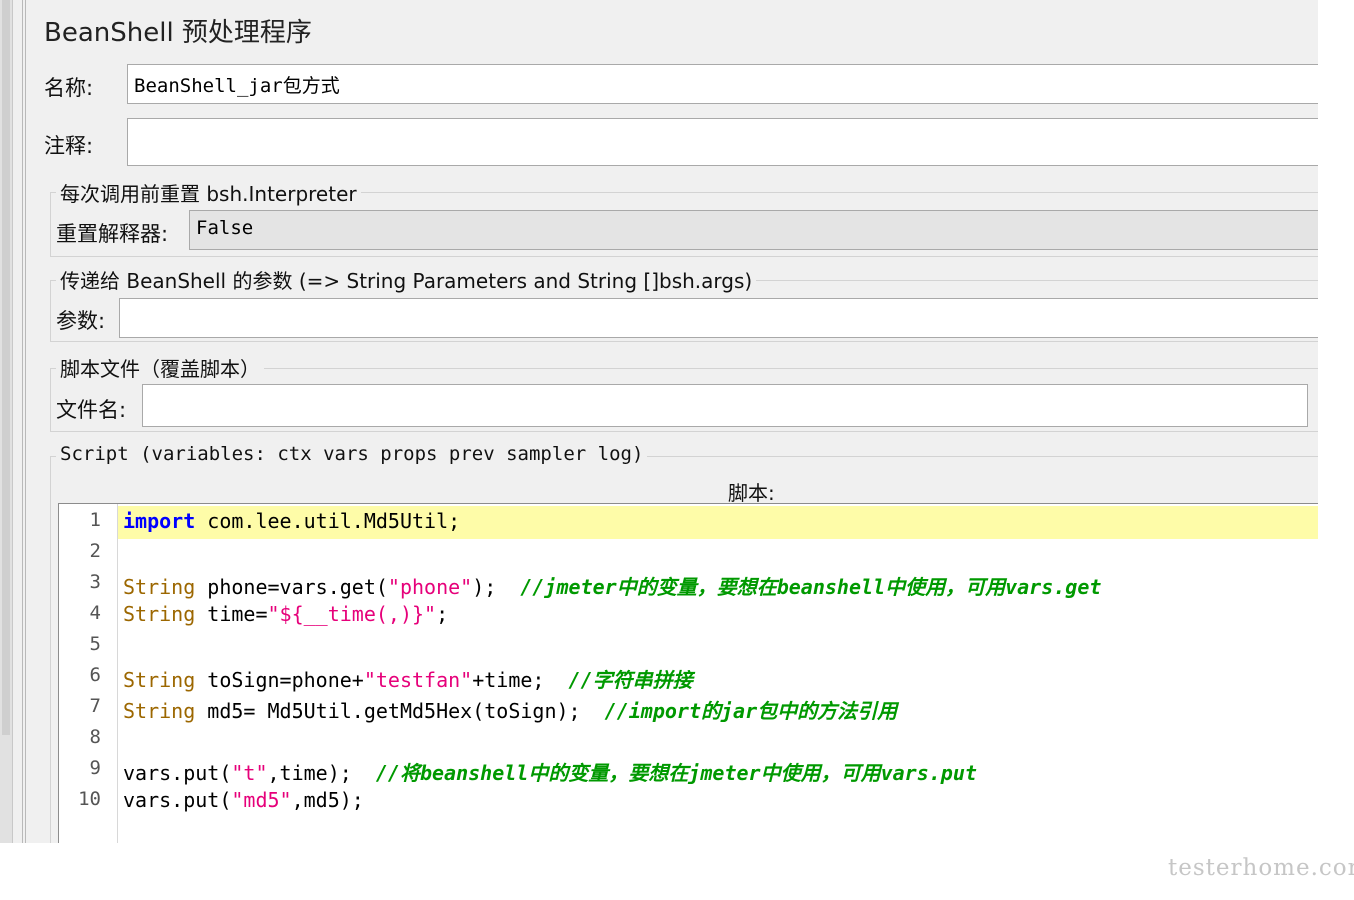 This screenshot has width=1354, height=900. What do you see at coordinates (95, 551) in the screenshot?
I see `line-number: 2` at bounding box center [95, 551].